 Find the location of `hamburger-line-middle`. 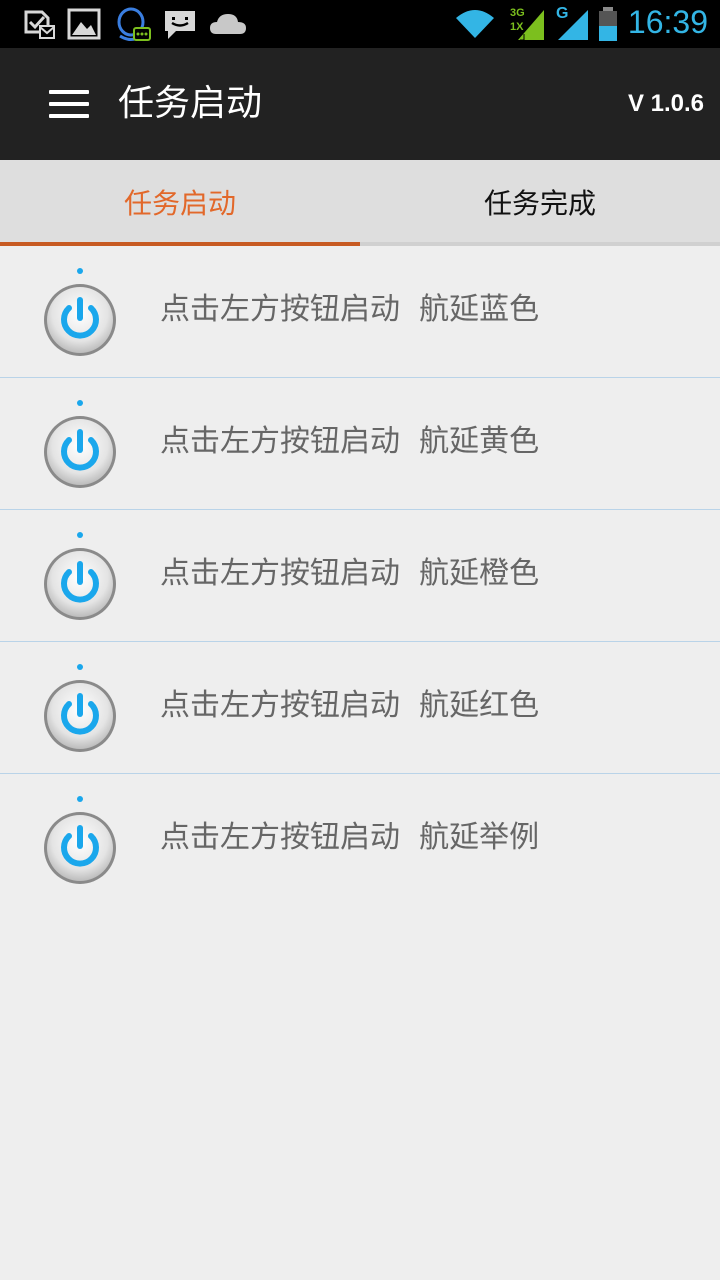

hamburger-line-middle is located at coordinates (69, 104).